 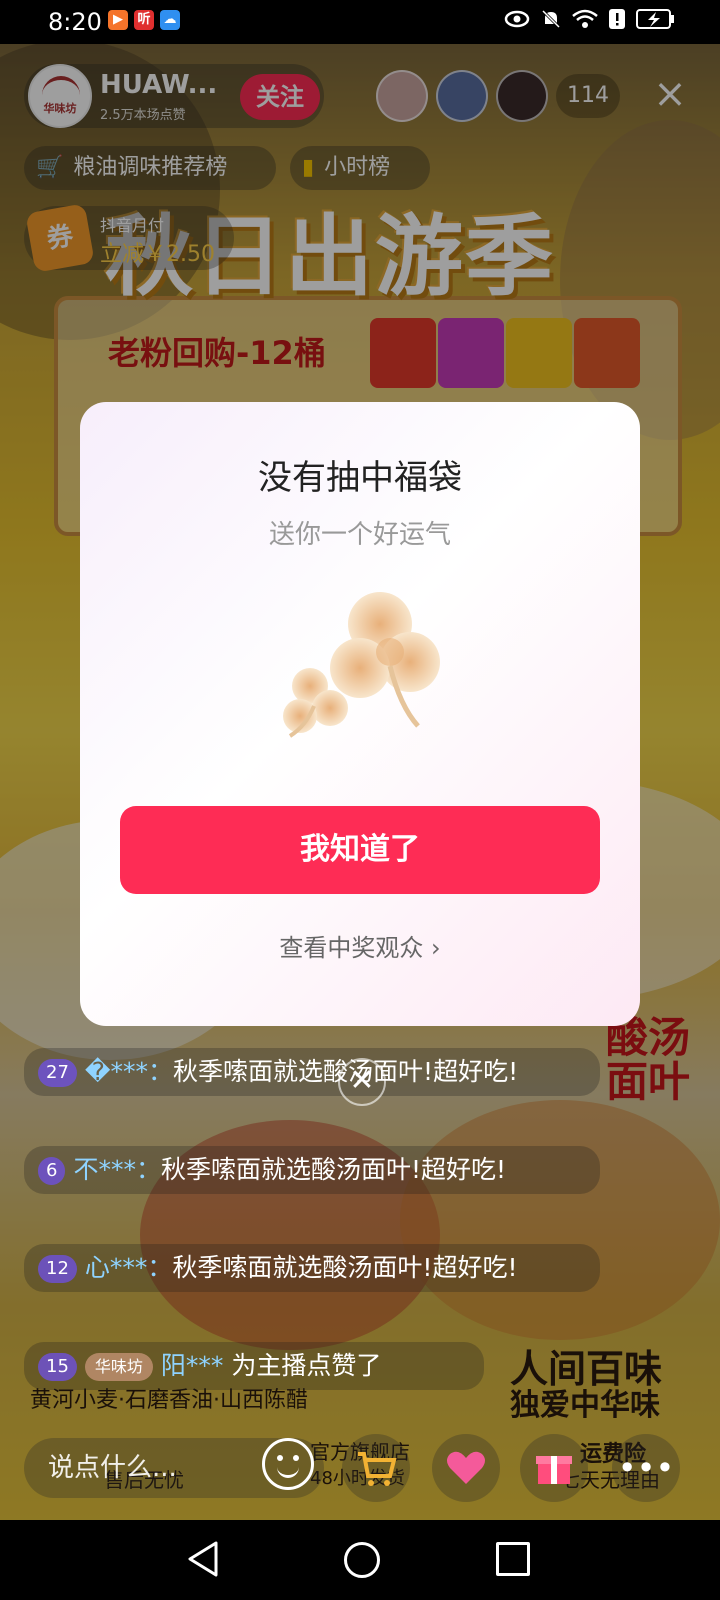 I want to click on view-winners-link: 查看中奖观众 ›, so click(x=360, y=945).